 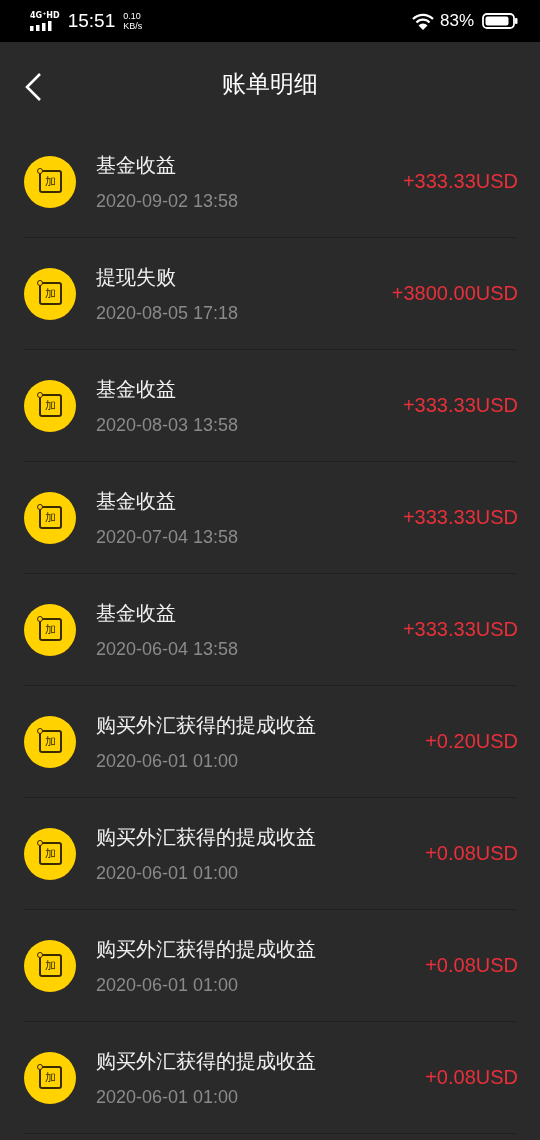 What do you see at coordinates (168, 537) in the screenshot?
I see `record-date: 2020-07-04 13:58` at bounding box center [168, 537].